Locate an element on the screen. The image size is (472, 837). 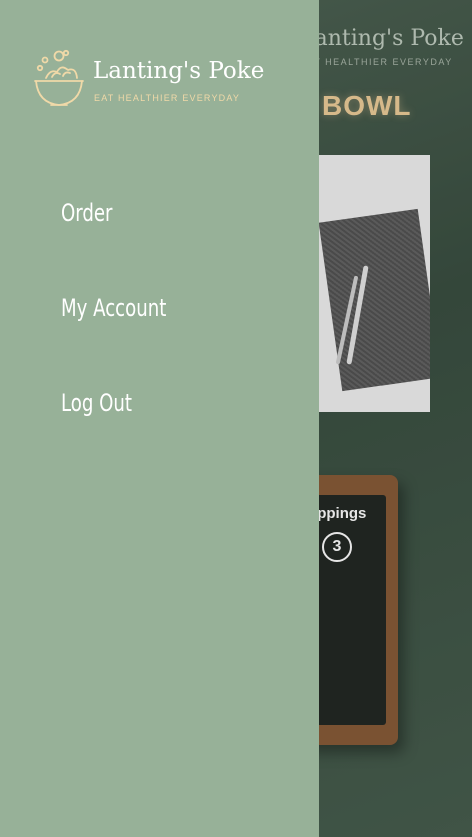
chalkboard-surface is located at coordinates (347, 610).